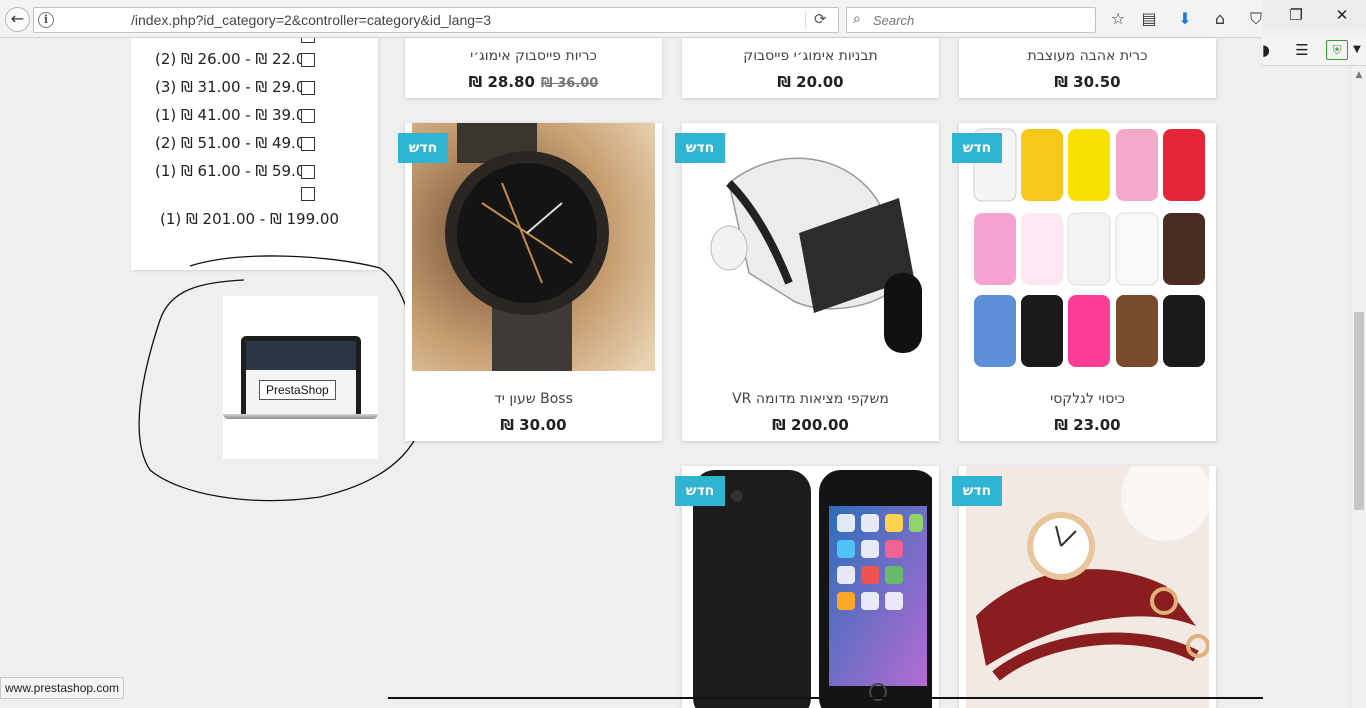 The image size is (1366, 708). I want to click on old-price: ₪ 36.00, so click(569, 83).